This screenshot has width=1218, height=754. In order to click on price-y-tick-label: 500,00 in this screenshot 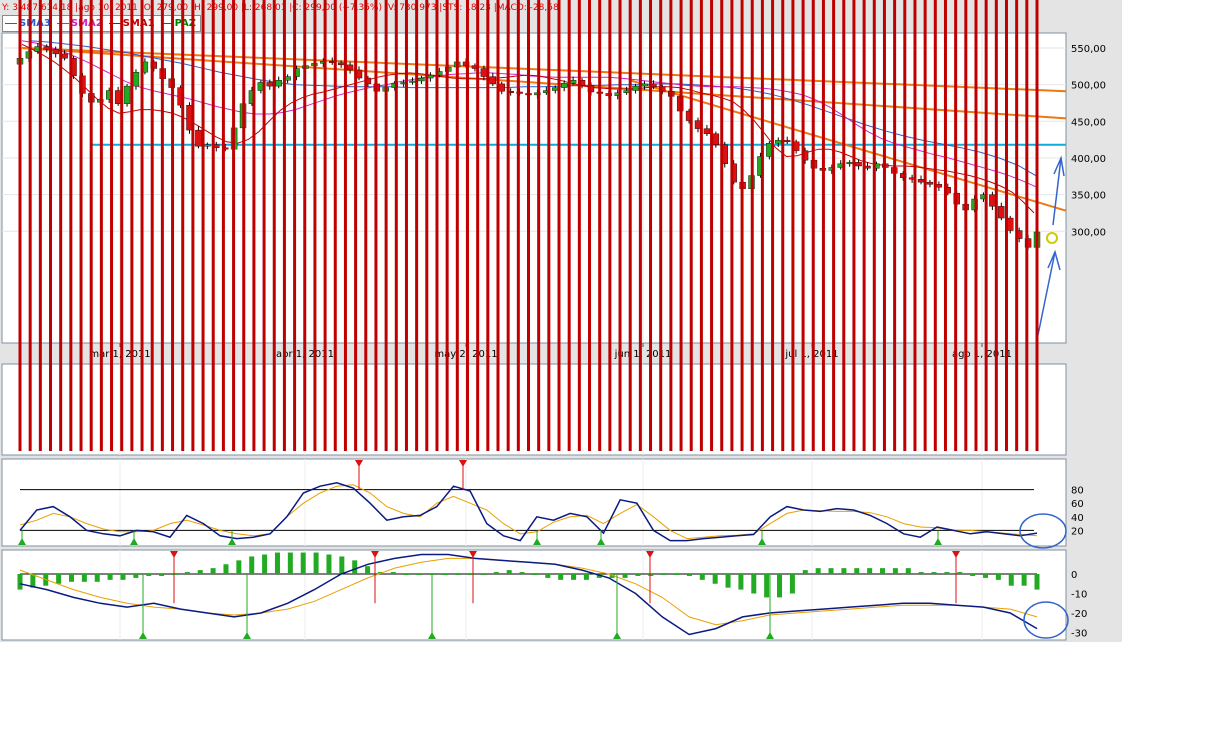, I will do `click(1088, 86)`.